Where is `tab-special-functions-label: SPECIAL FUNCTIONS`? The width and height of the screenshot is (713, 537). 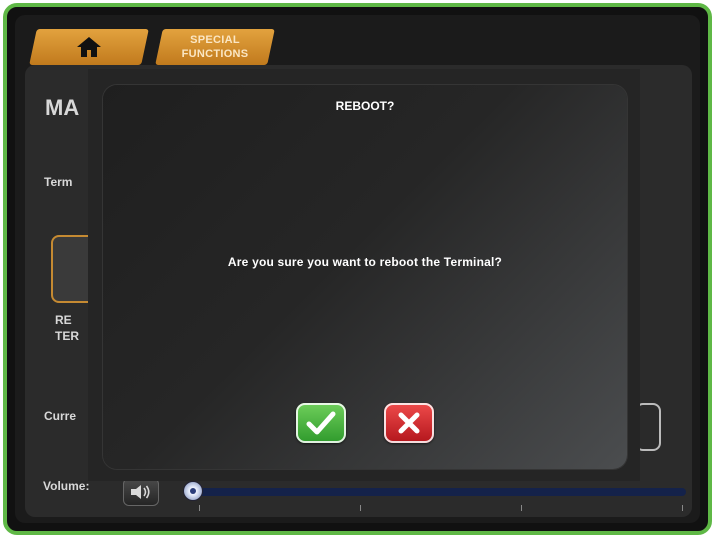 tab-special-functions-label: SPECIAL FUNCTIONS is located at coordinates (215, 47).